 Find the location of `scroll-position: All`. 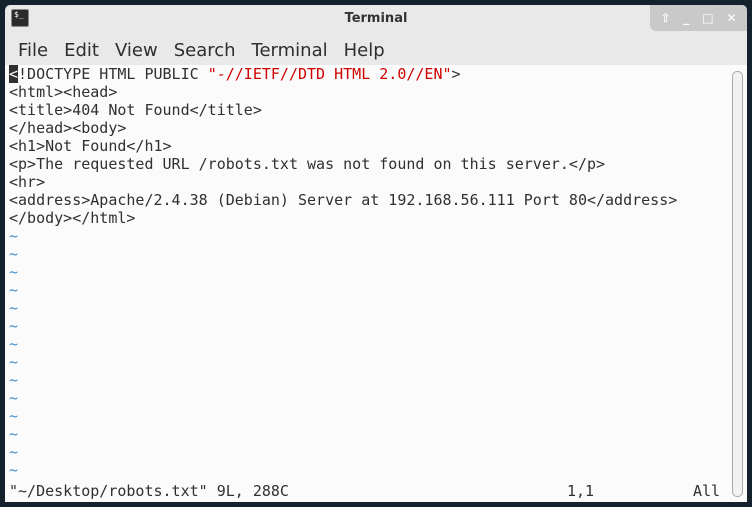

scroll-position: All is located at coordinates (707, 491).